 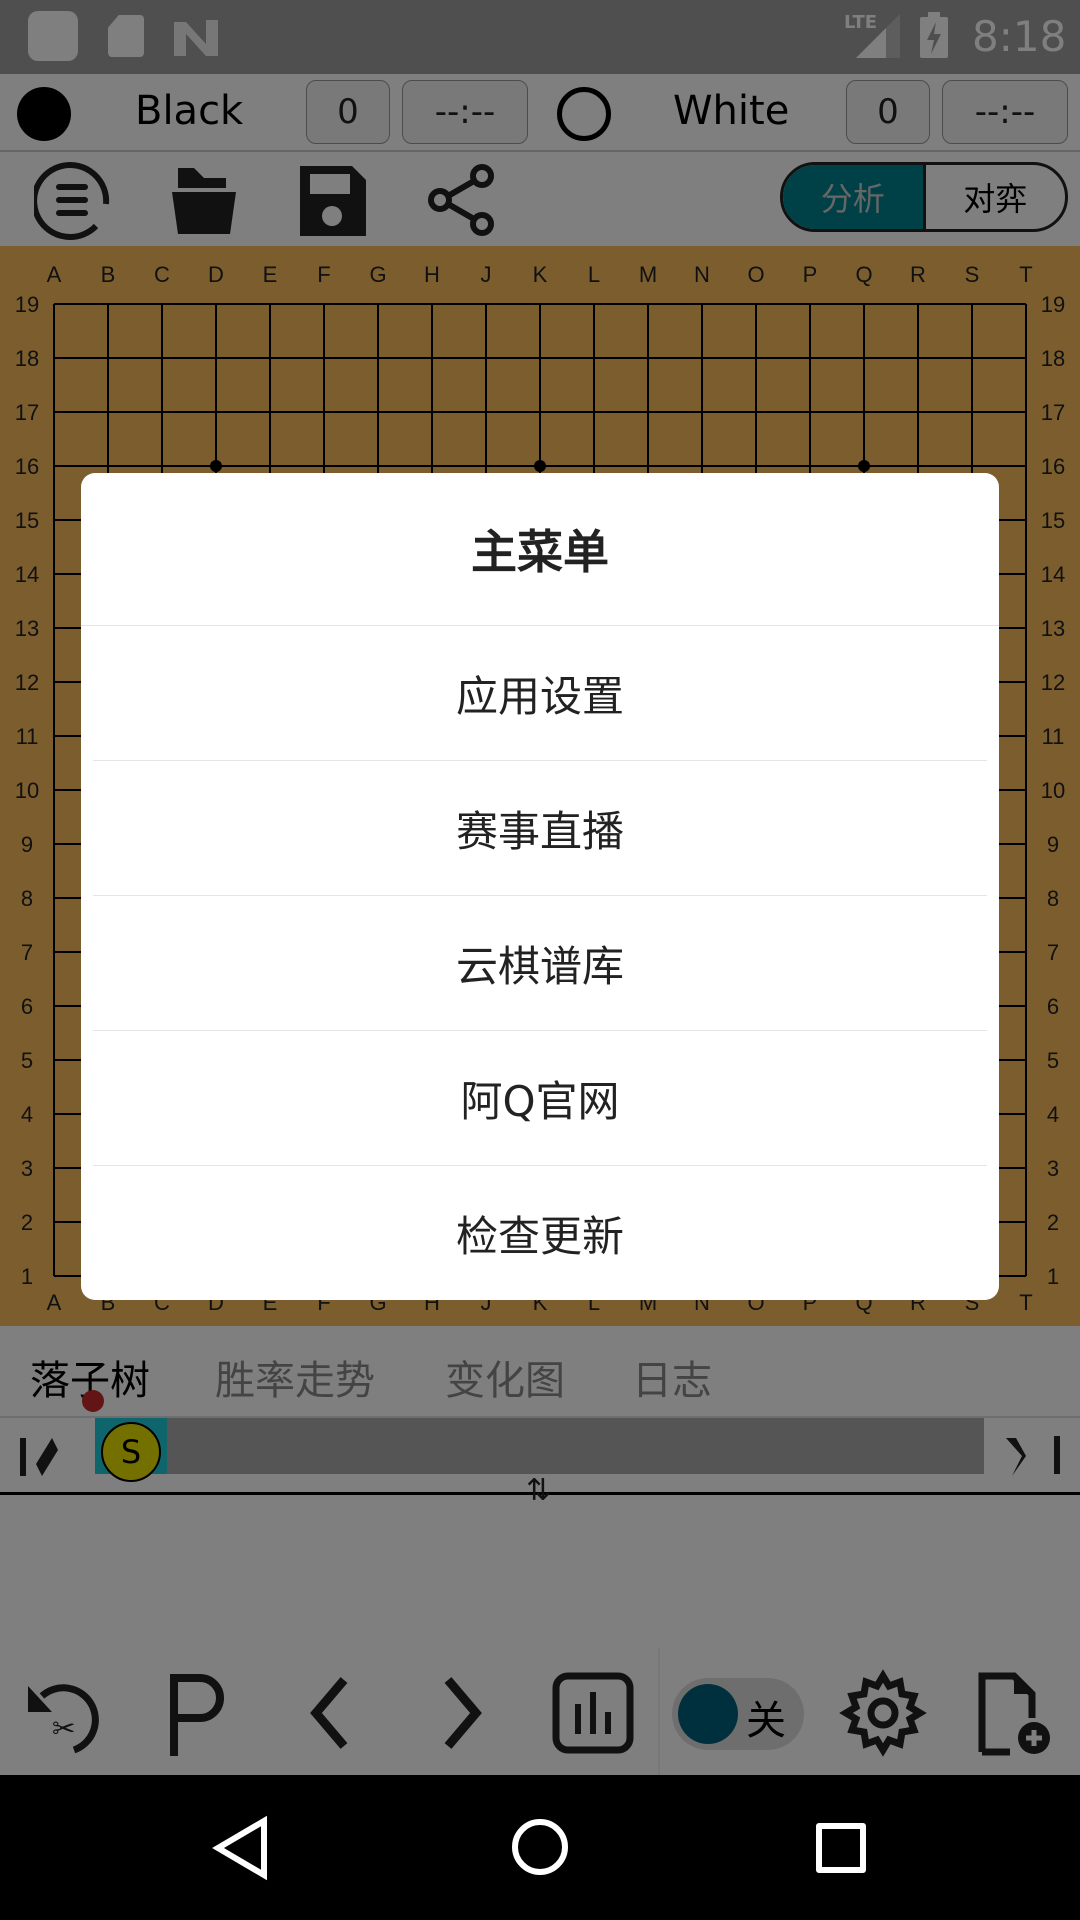 I want to click on recents-icon, so click(x=841, y=1848).